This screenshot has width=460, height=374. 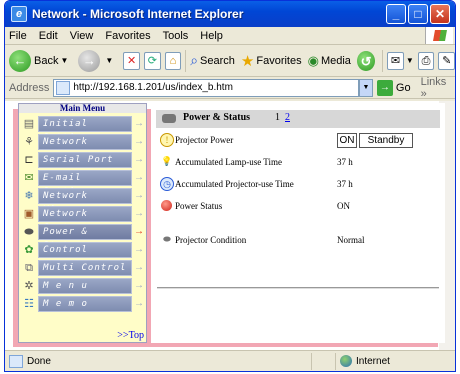 I want to click on power-on-button: ON, so click(x=347, y=140).